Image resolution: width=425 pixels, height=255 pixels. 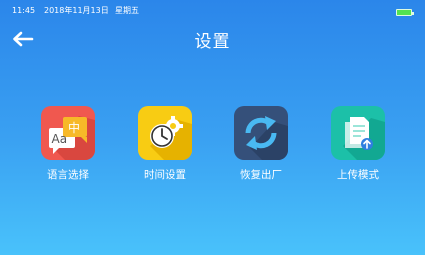 What do you see at coordinates (261, 133) in the screenshot?
I see `refresh-icon` at bounding box center [261, 133].